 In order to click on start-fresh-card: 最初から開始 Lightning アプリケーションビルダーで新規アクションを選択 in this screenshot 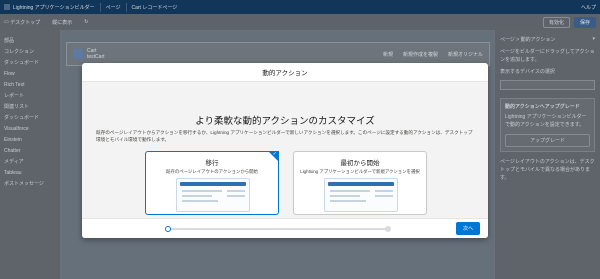, I will do `click(360, 183)`.